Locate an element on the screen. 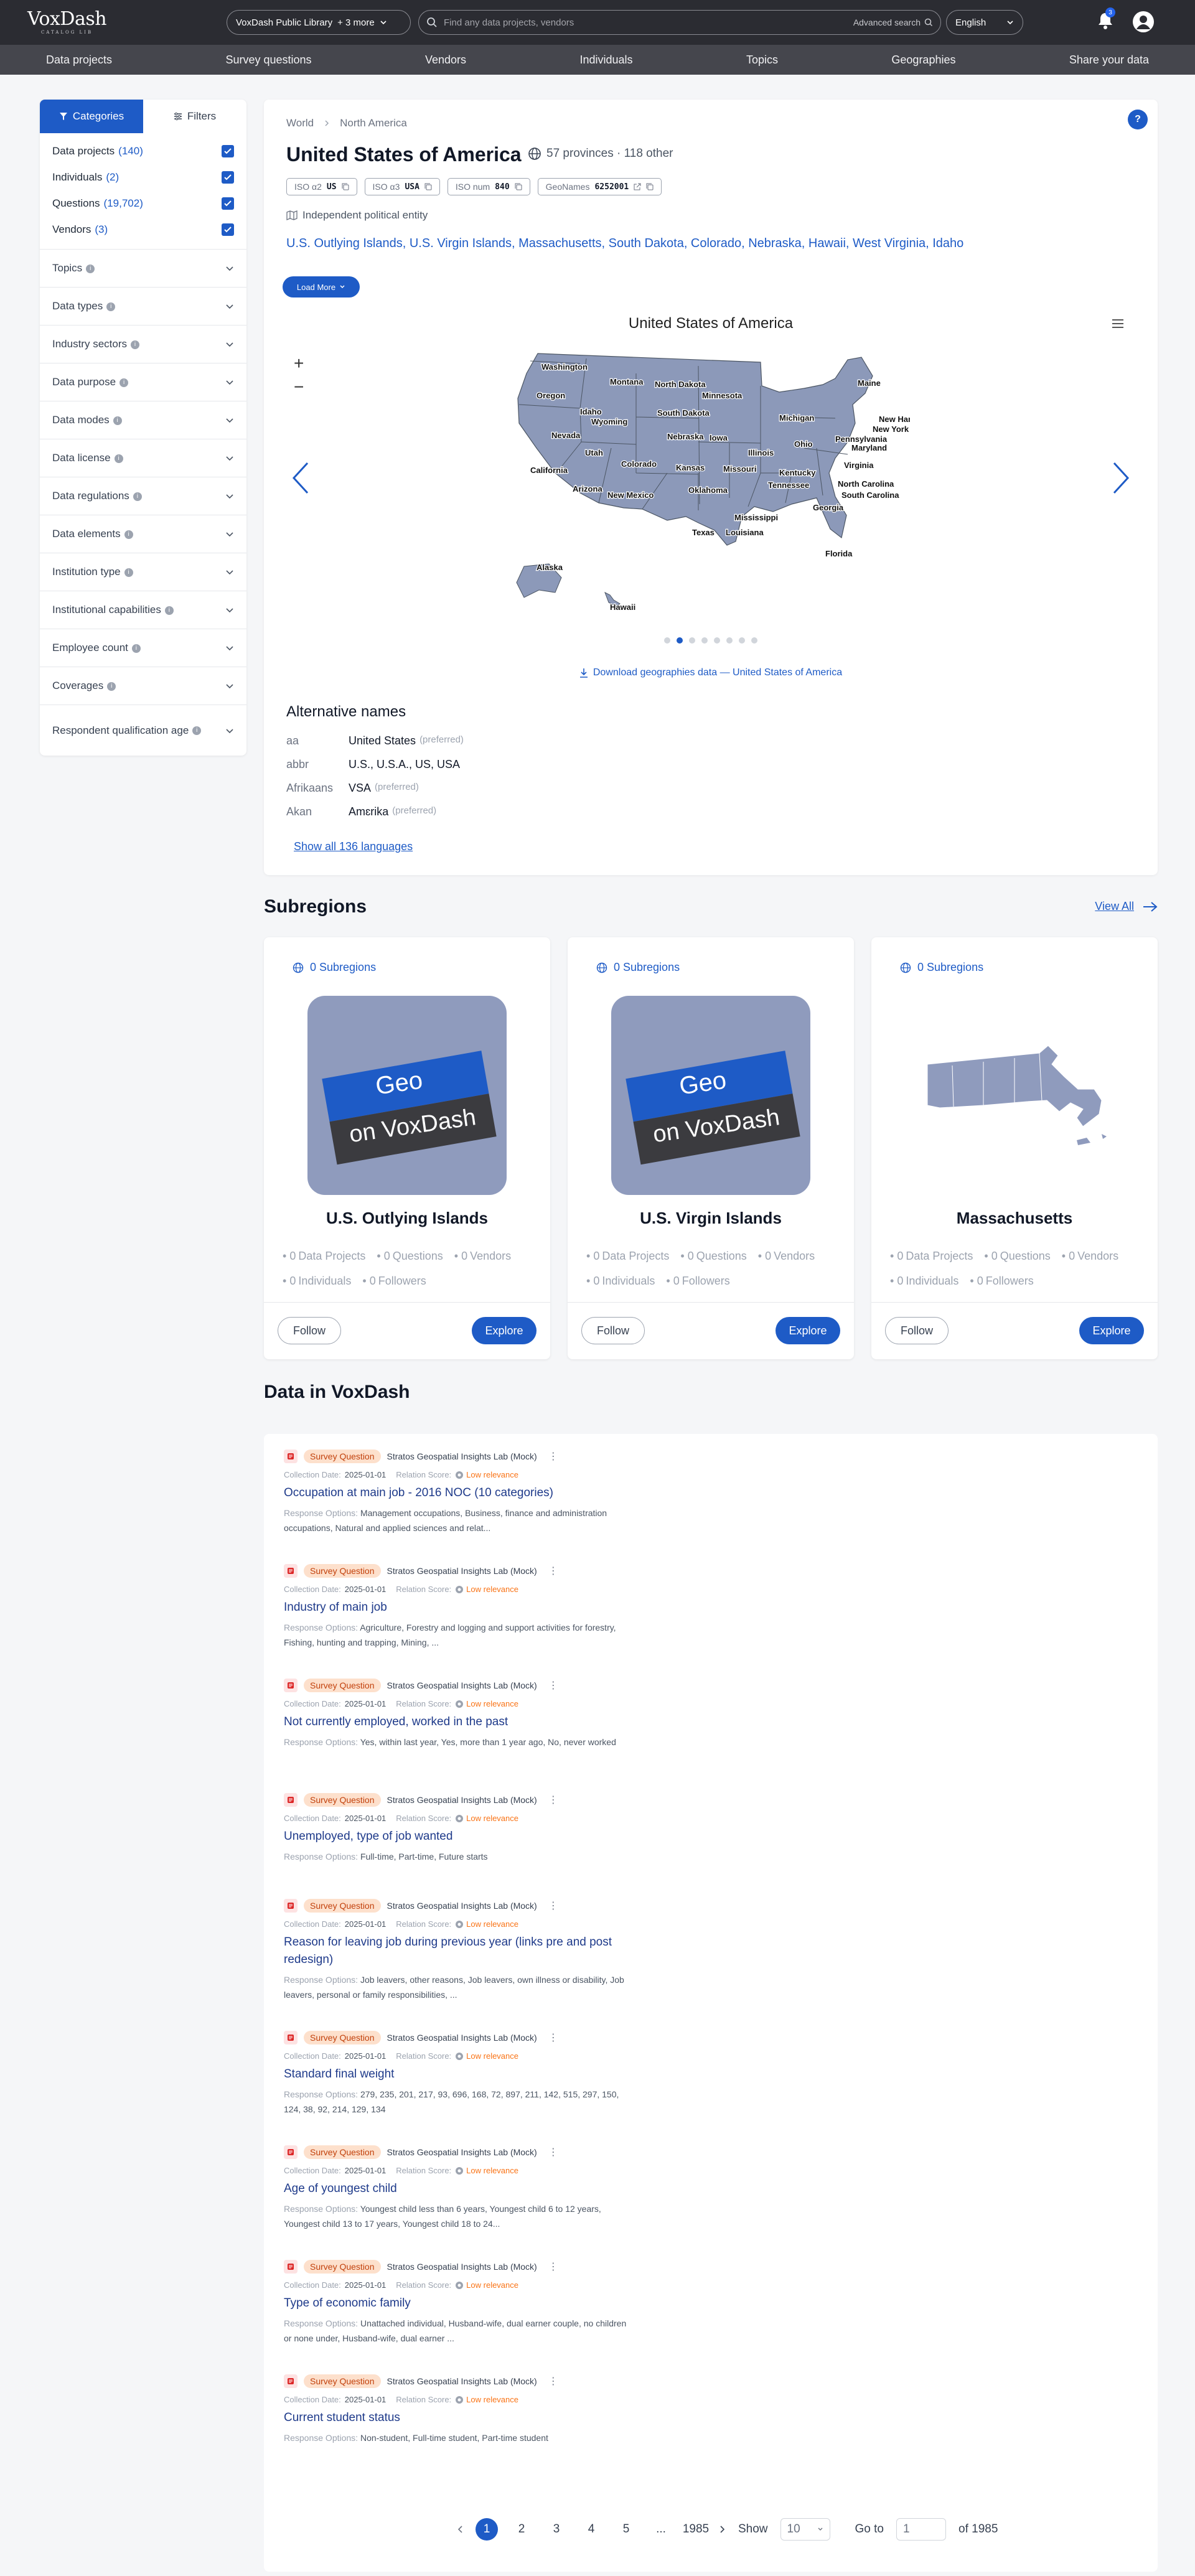 This screenshot has height=2576, width=1195. facet-item: Topics i is located at coordinates (143, 268).